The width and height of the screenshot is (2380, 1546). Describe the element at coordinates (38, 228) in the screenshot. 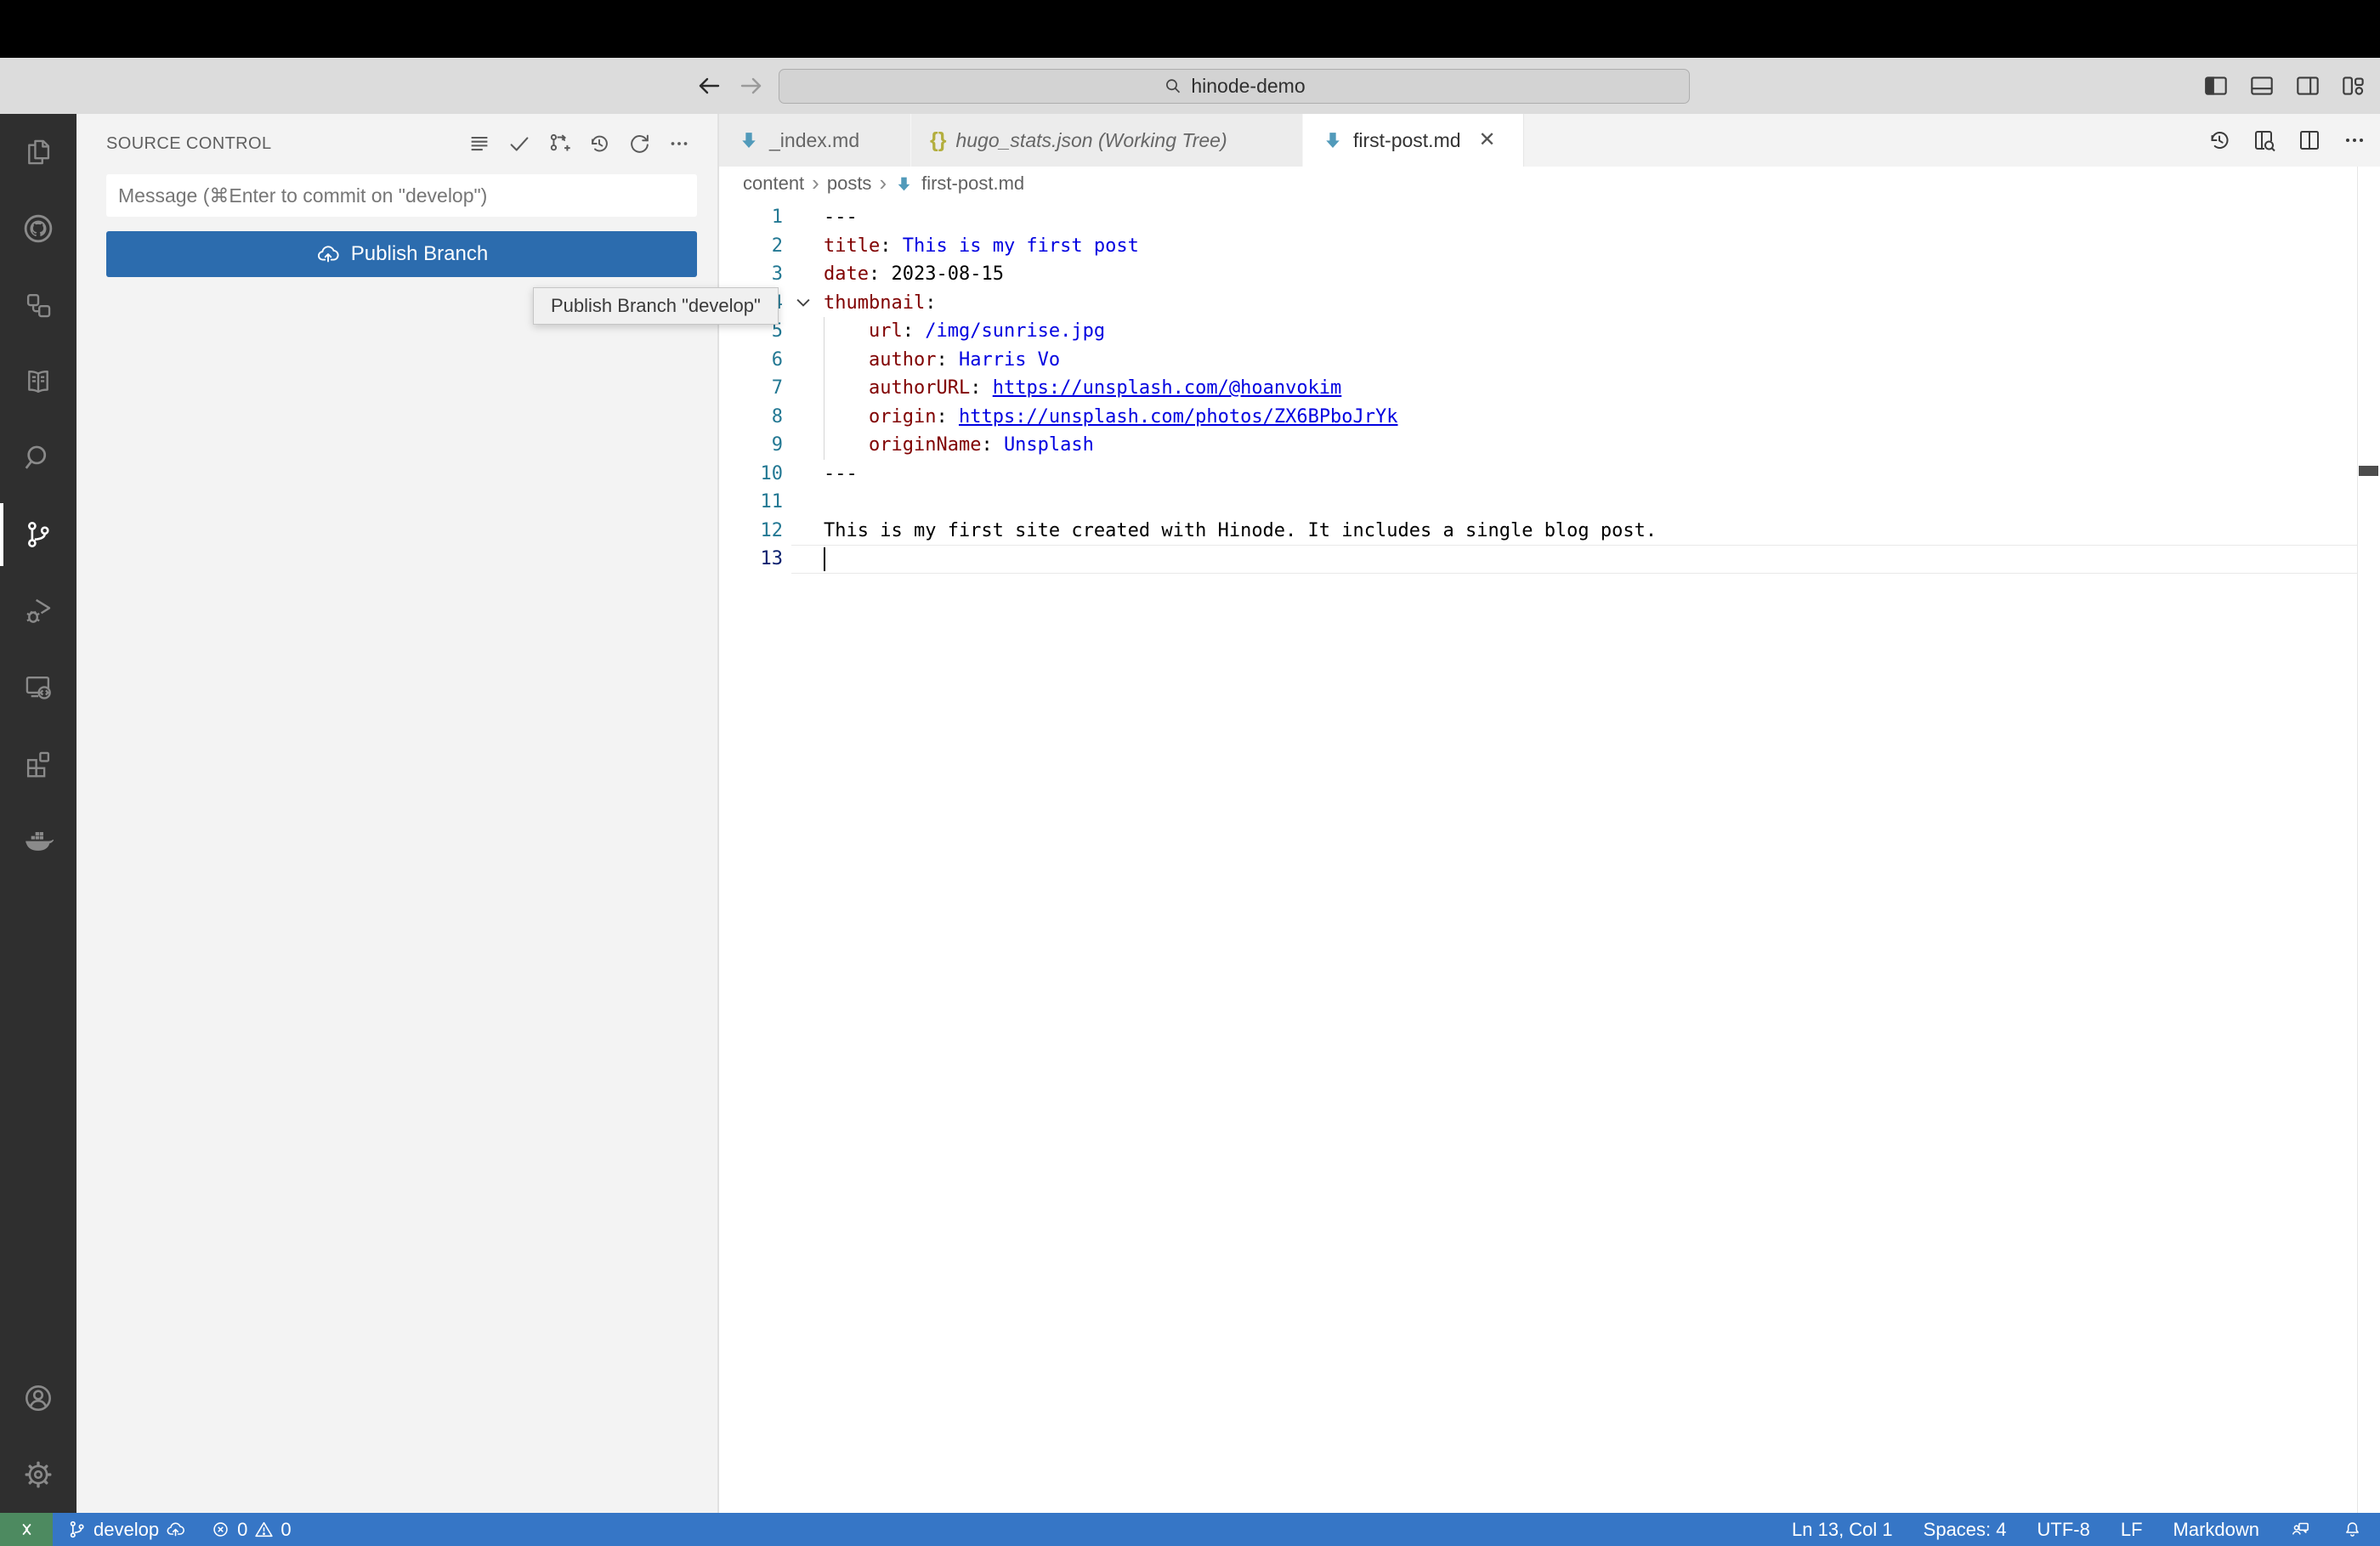

I see `activity-github` at that location.